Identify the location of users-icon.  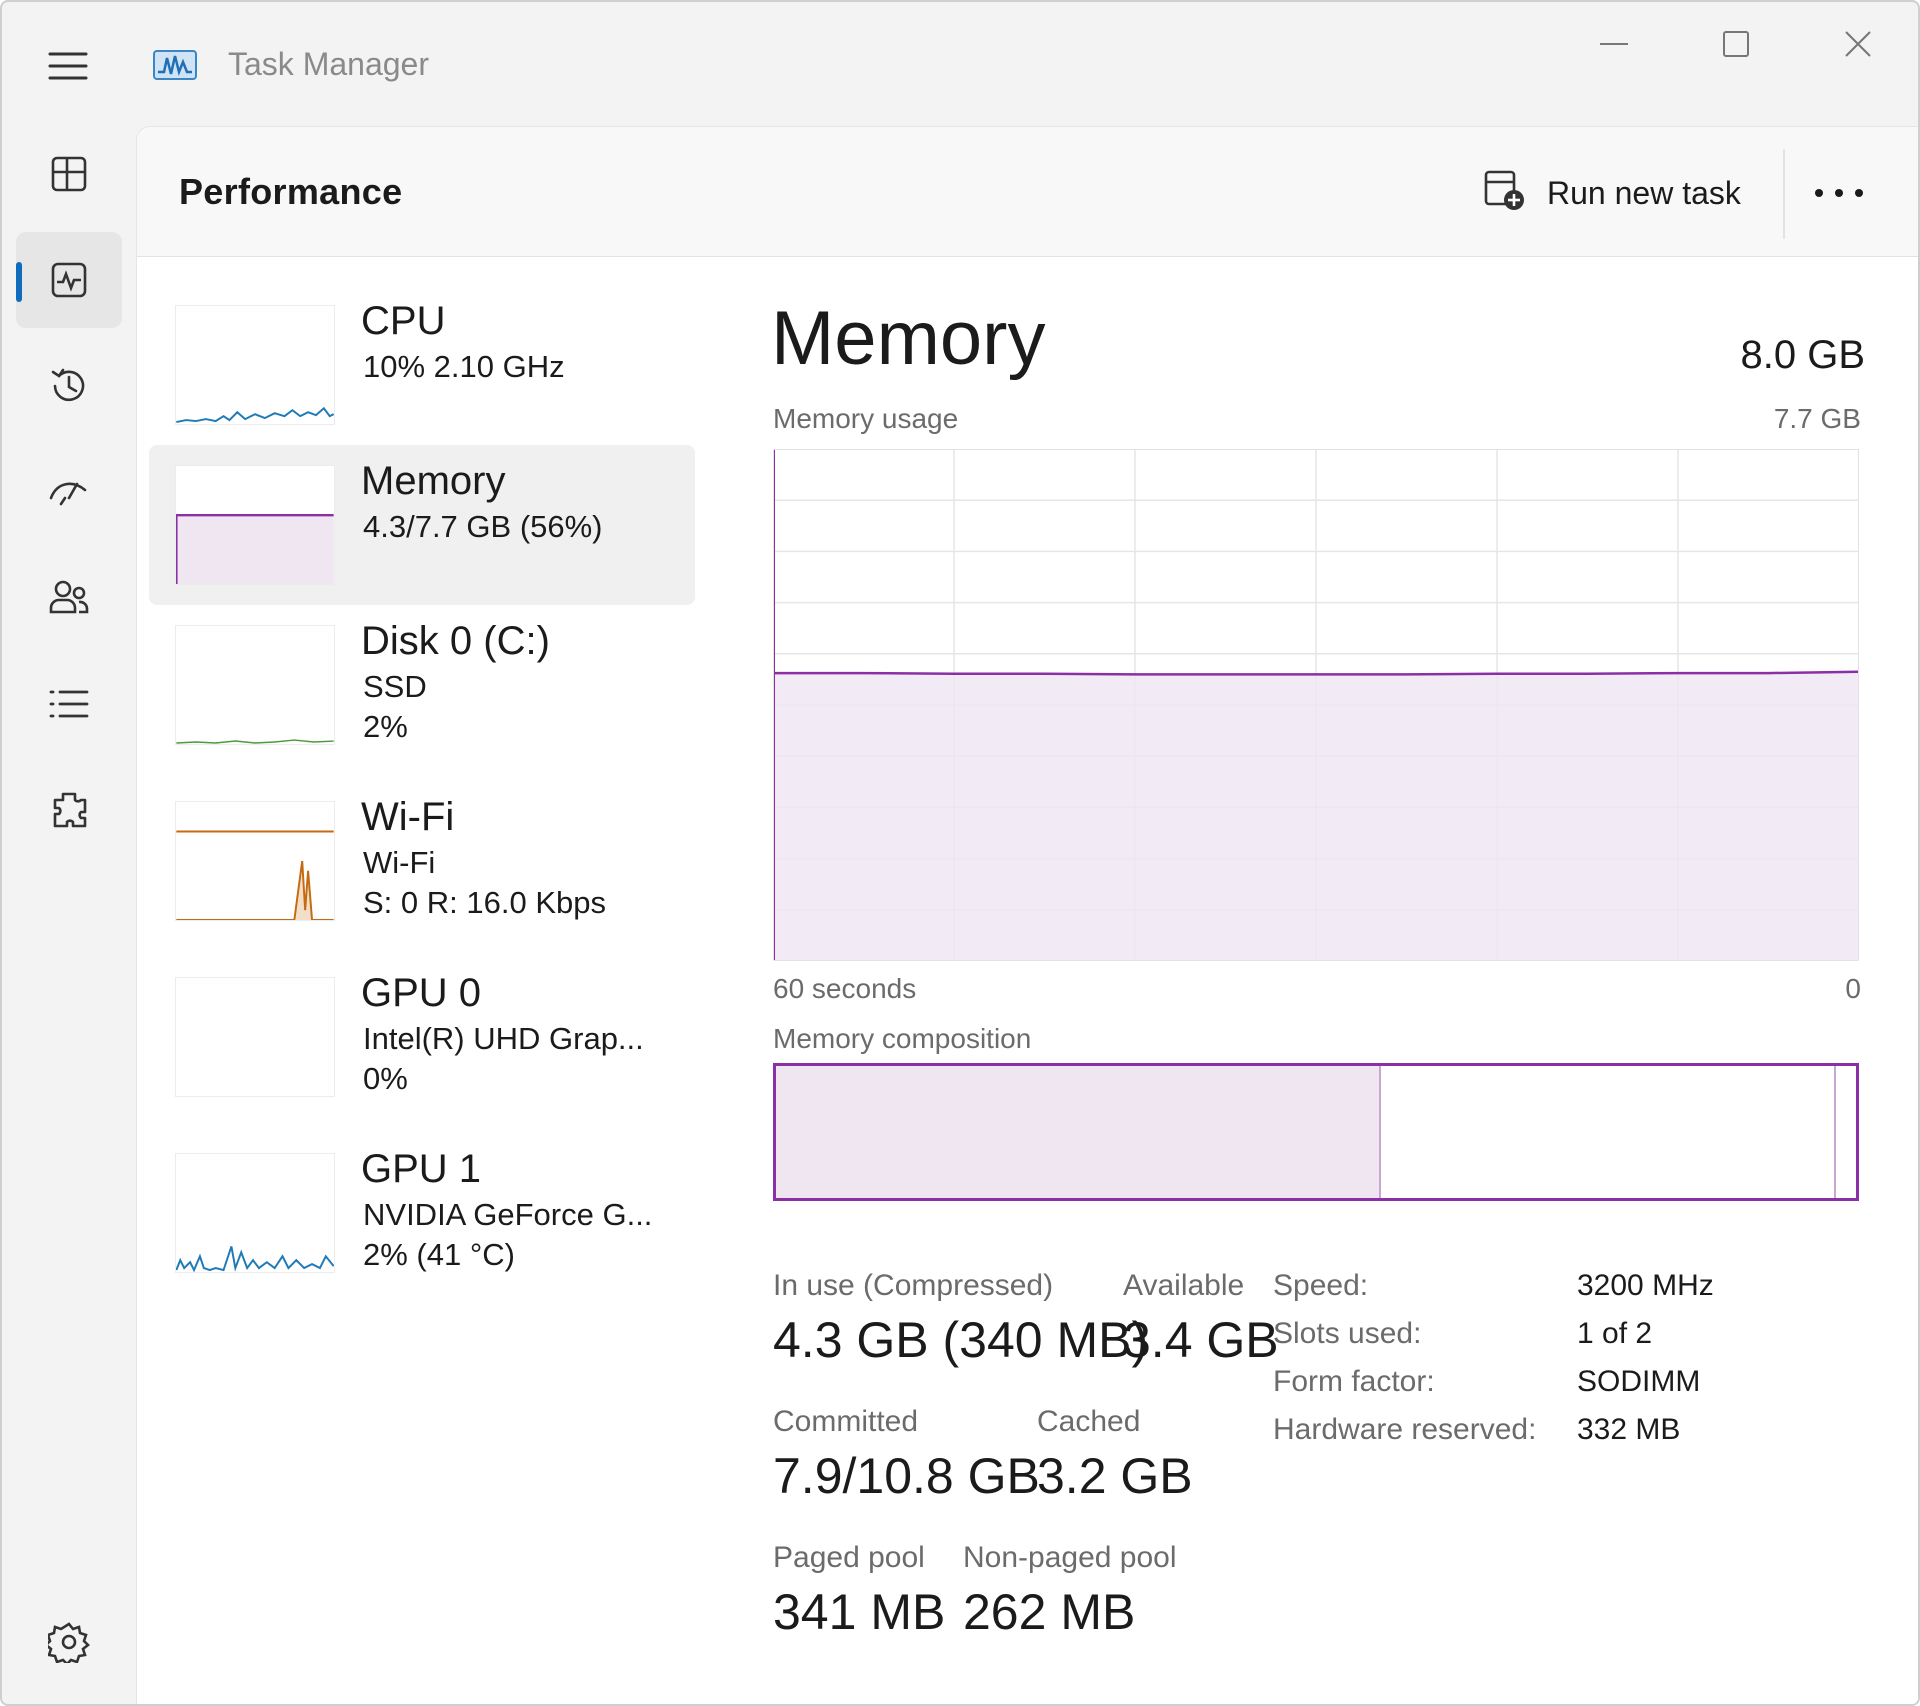
(69, 597).